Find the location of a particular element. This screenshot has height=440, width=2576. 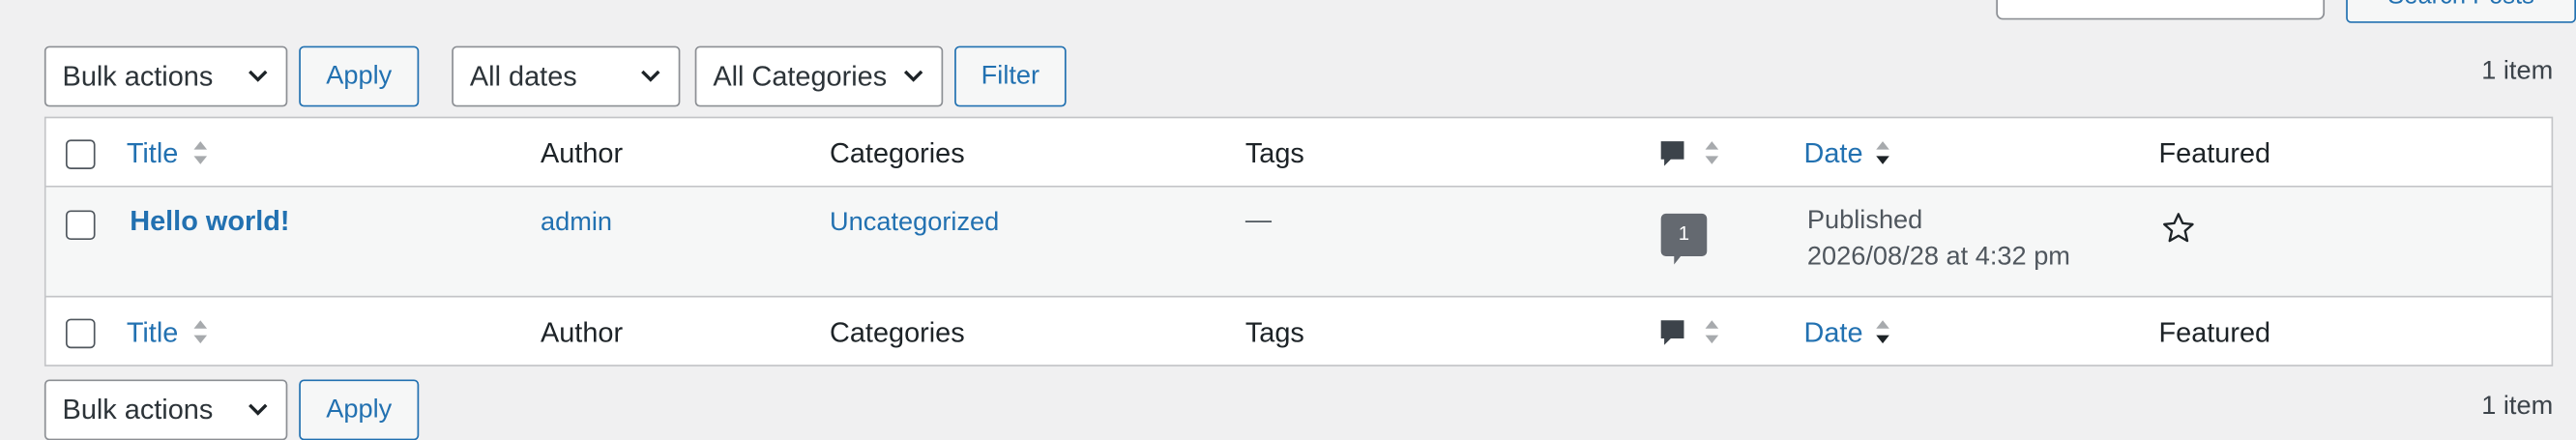

featured-column-footer: Featured is located at coordinates (2214, 333).